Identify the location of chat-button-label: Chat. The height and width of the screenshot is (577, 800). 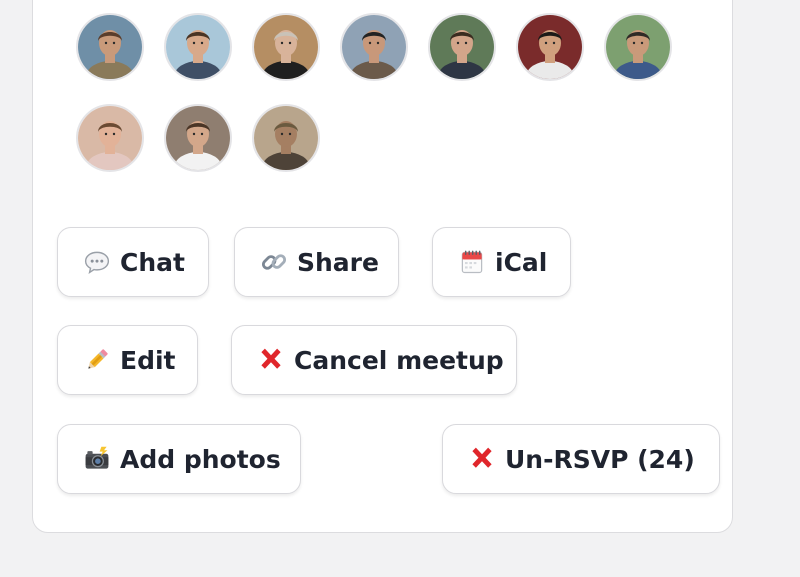
(152, 262).